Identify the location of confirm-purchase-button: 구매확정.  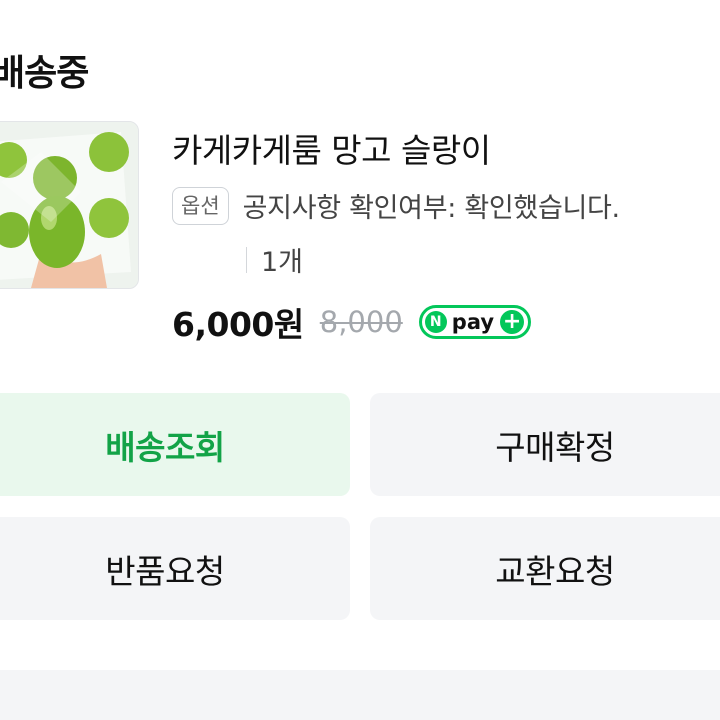
(545, 444).